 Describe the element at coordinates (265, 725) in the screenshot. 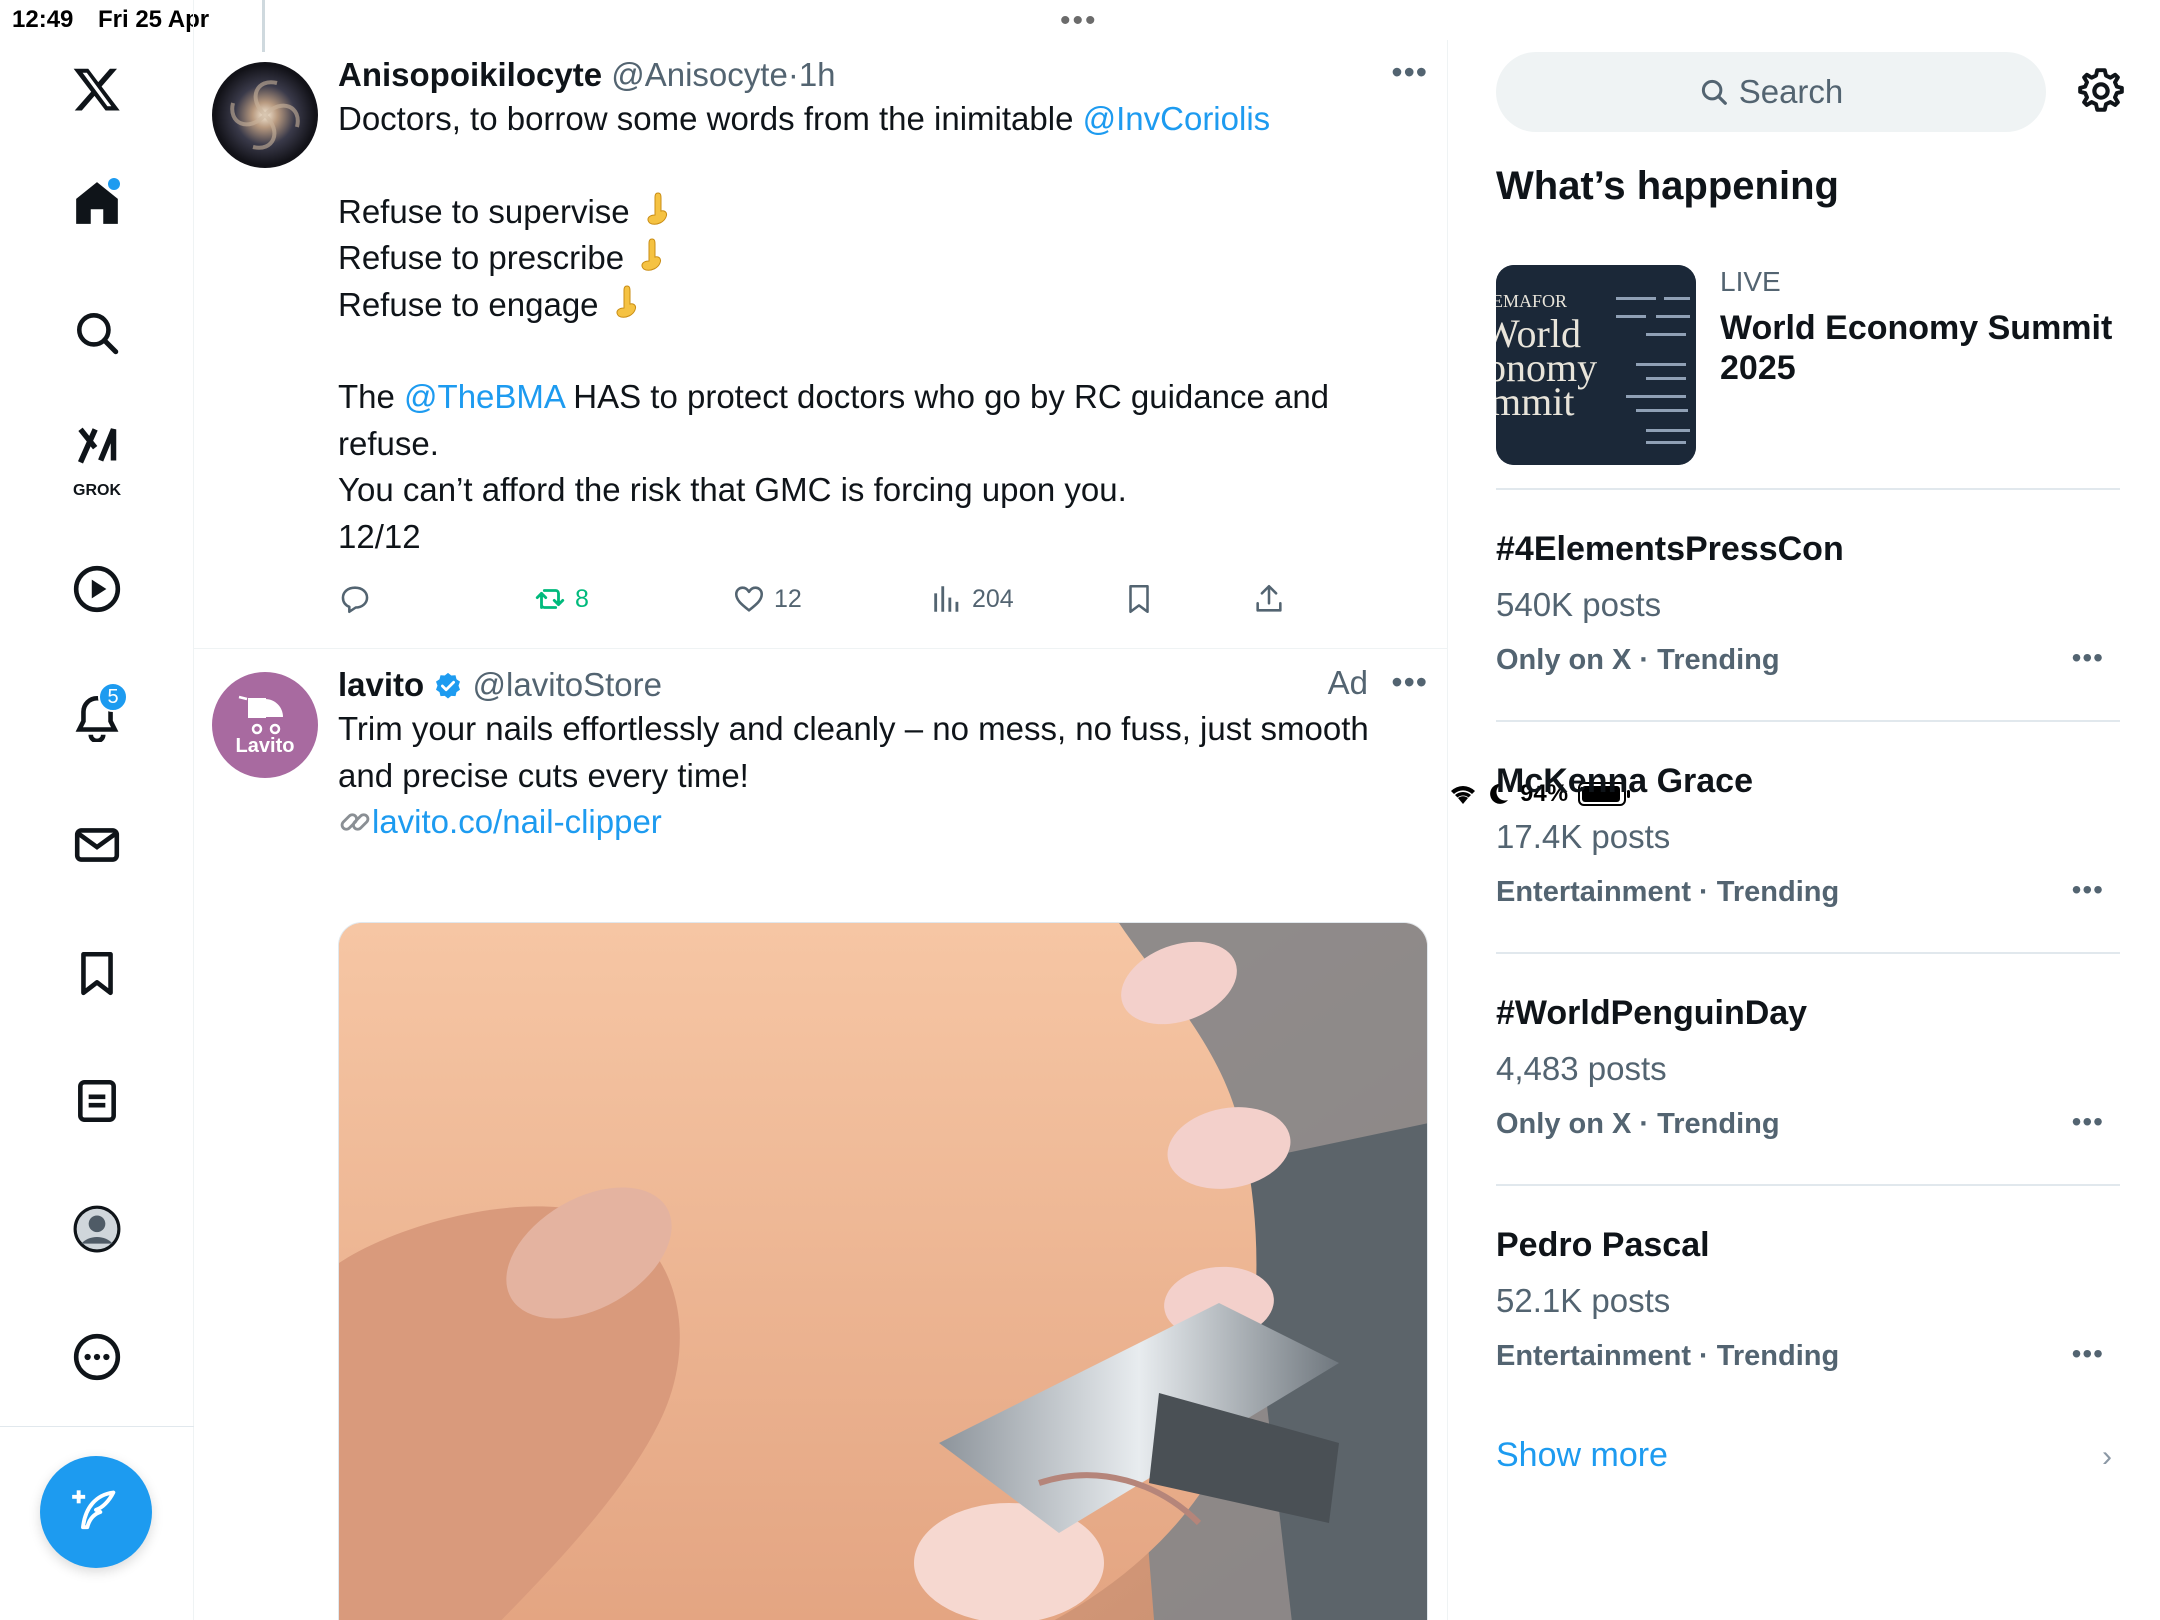

I see `advertiser-avatar: Lavito` at that location.